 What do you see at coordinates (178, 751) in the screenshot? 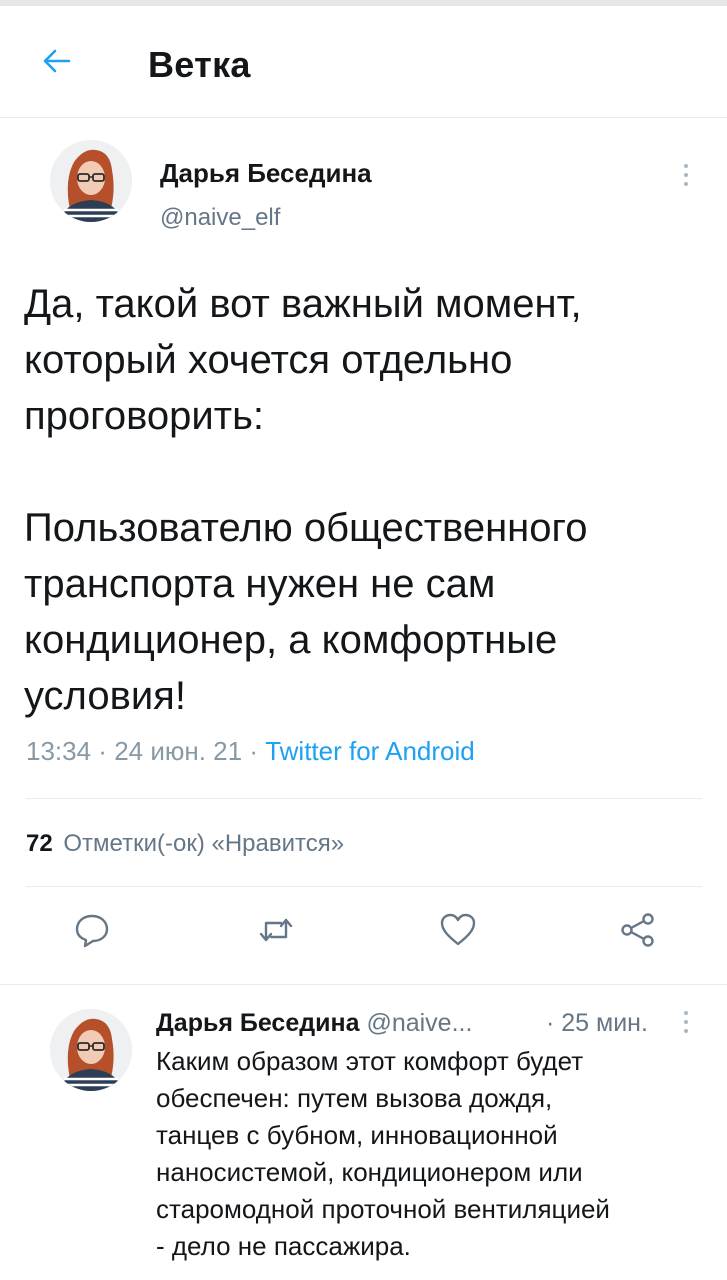
I see `tweet-date: 24 июн. 21` at bounding box center [178, 751].